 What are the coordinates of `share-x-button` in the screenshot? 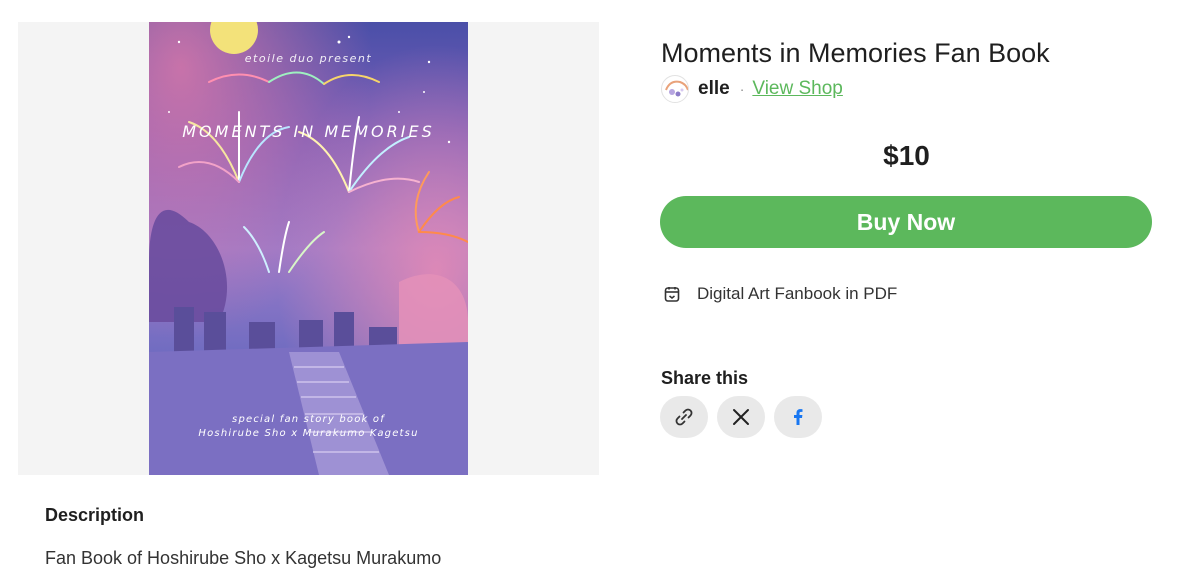 It's located at (741, 417).